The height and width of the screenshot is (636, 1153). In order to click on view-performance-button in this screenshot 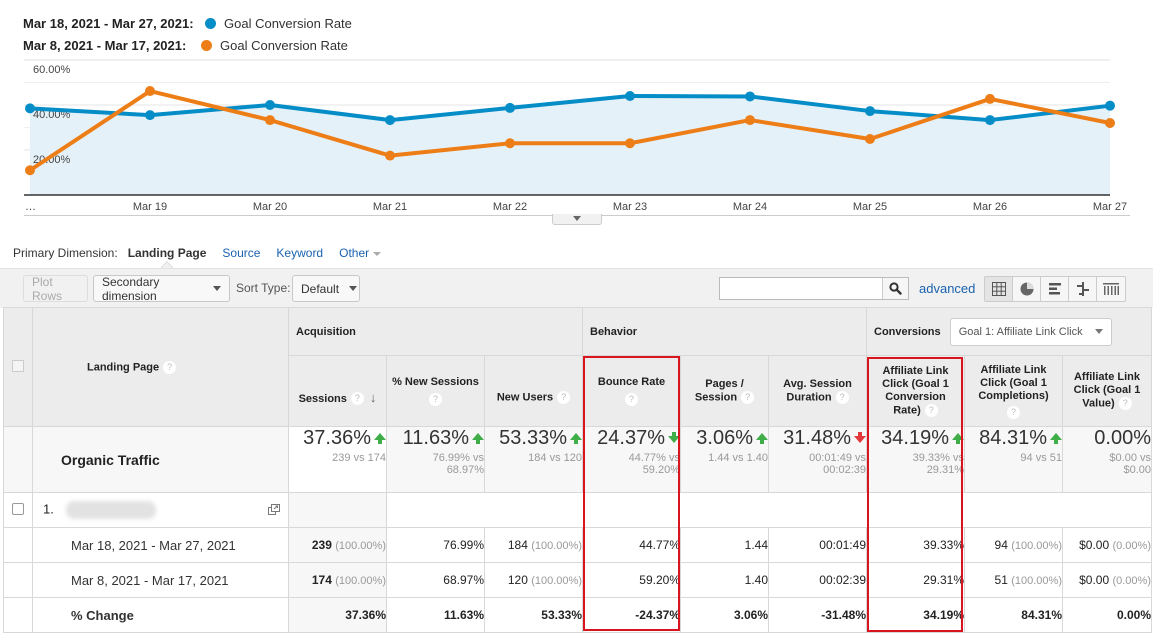, I will do `click(1055, 289)`.